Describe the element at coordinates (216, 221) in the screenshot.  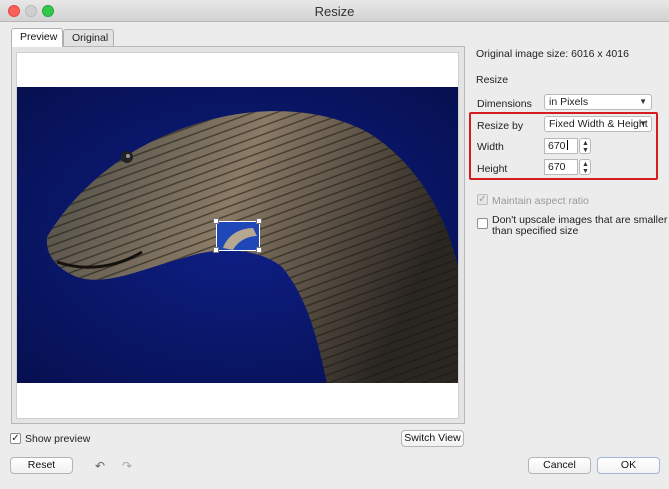
I see `crop-handle-top-left` at that location.